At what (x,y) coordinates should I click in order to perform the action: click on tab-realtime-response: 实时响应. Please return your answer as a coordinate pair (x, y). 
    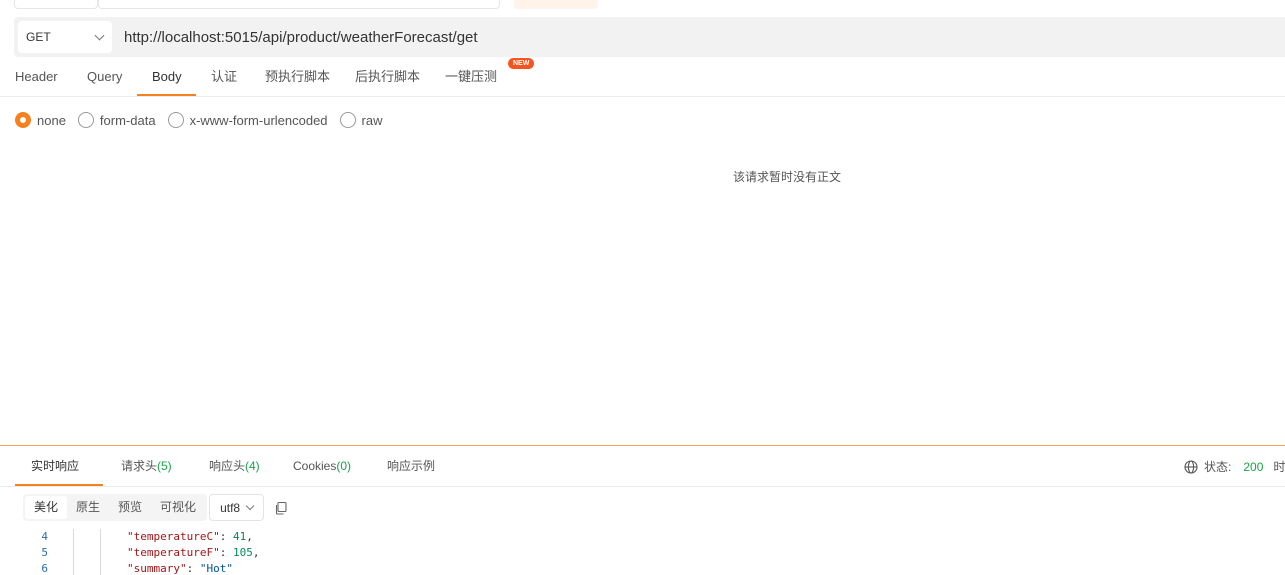
    Looking at the image, I should click on (55, 466).